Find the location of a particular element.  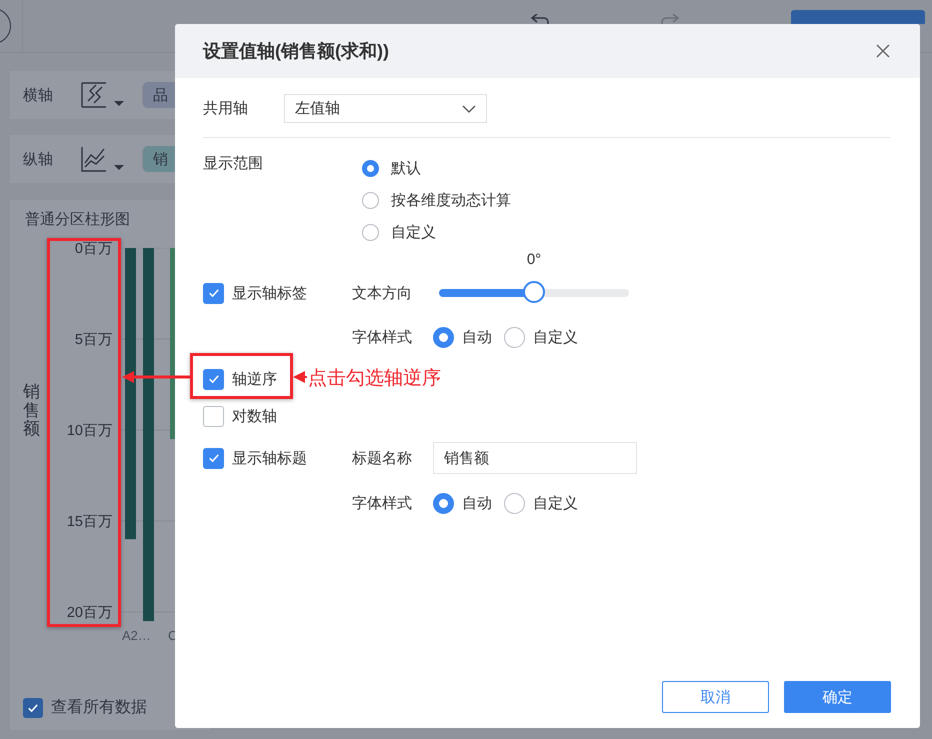

chart-title: 普通分区柱形图 is located at coordinates (77, 219).